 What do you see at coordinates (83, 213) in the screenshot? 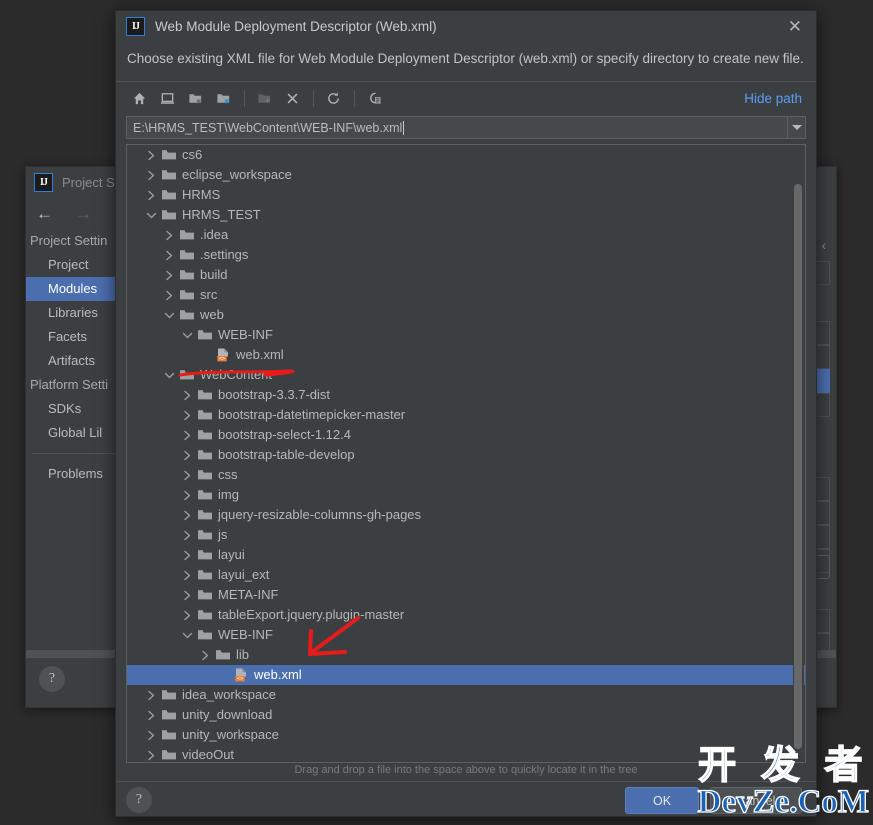
I see `forward-arrow-icon: →` at bounding box center [83, 213].